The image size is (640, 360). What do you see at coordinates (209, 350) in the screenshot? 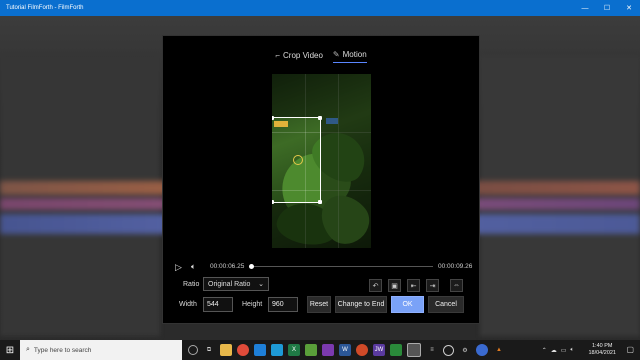
I see `task-view-icon: ⧉` at bounding box center [209, 350].